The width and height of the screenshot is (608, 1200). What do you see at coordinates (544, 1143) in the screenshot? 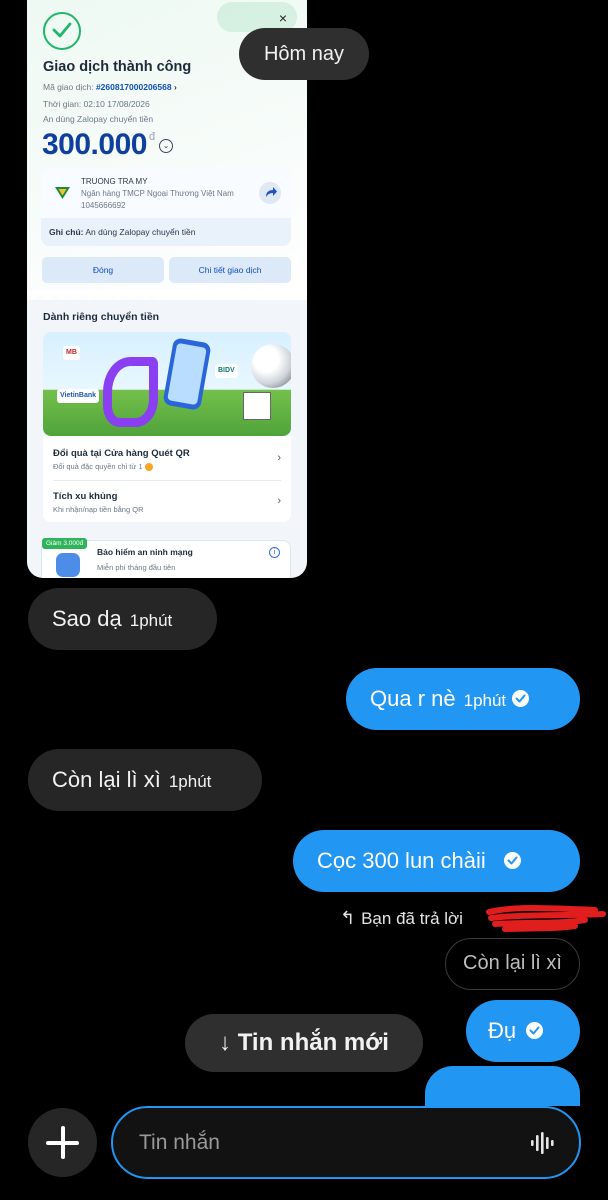
I see `voice-wave-icon` at bounding box center [544, 1143].